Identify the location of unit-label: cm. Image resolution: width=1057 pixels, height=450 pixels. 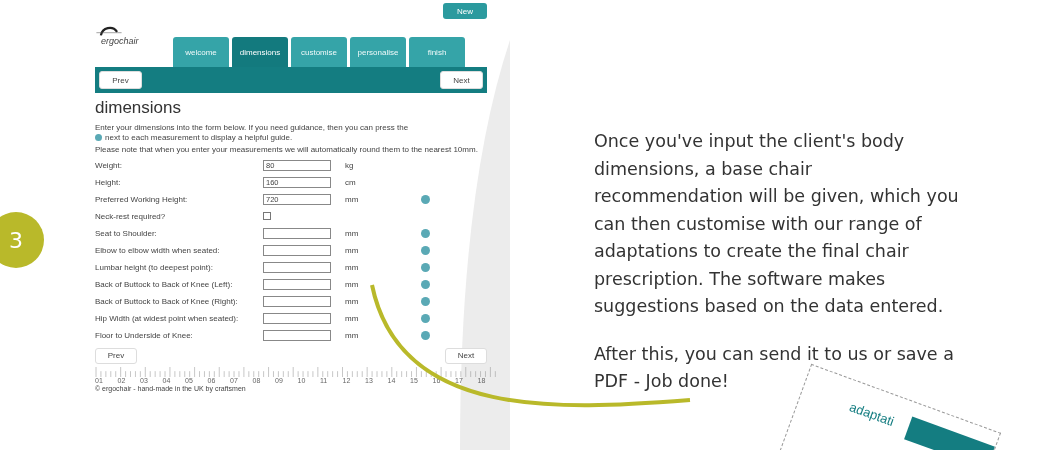
(351, 182).